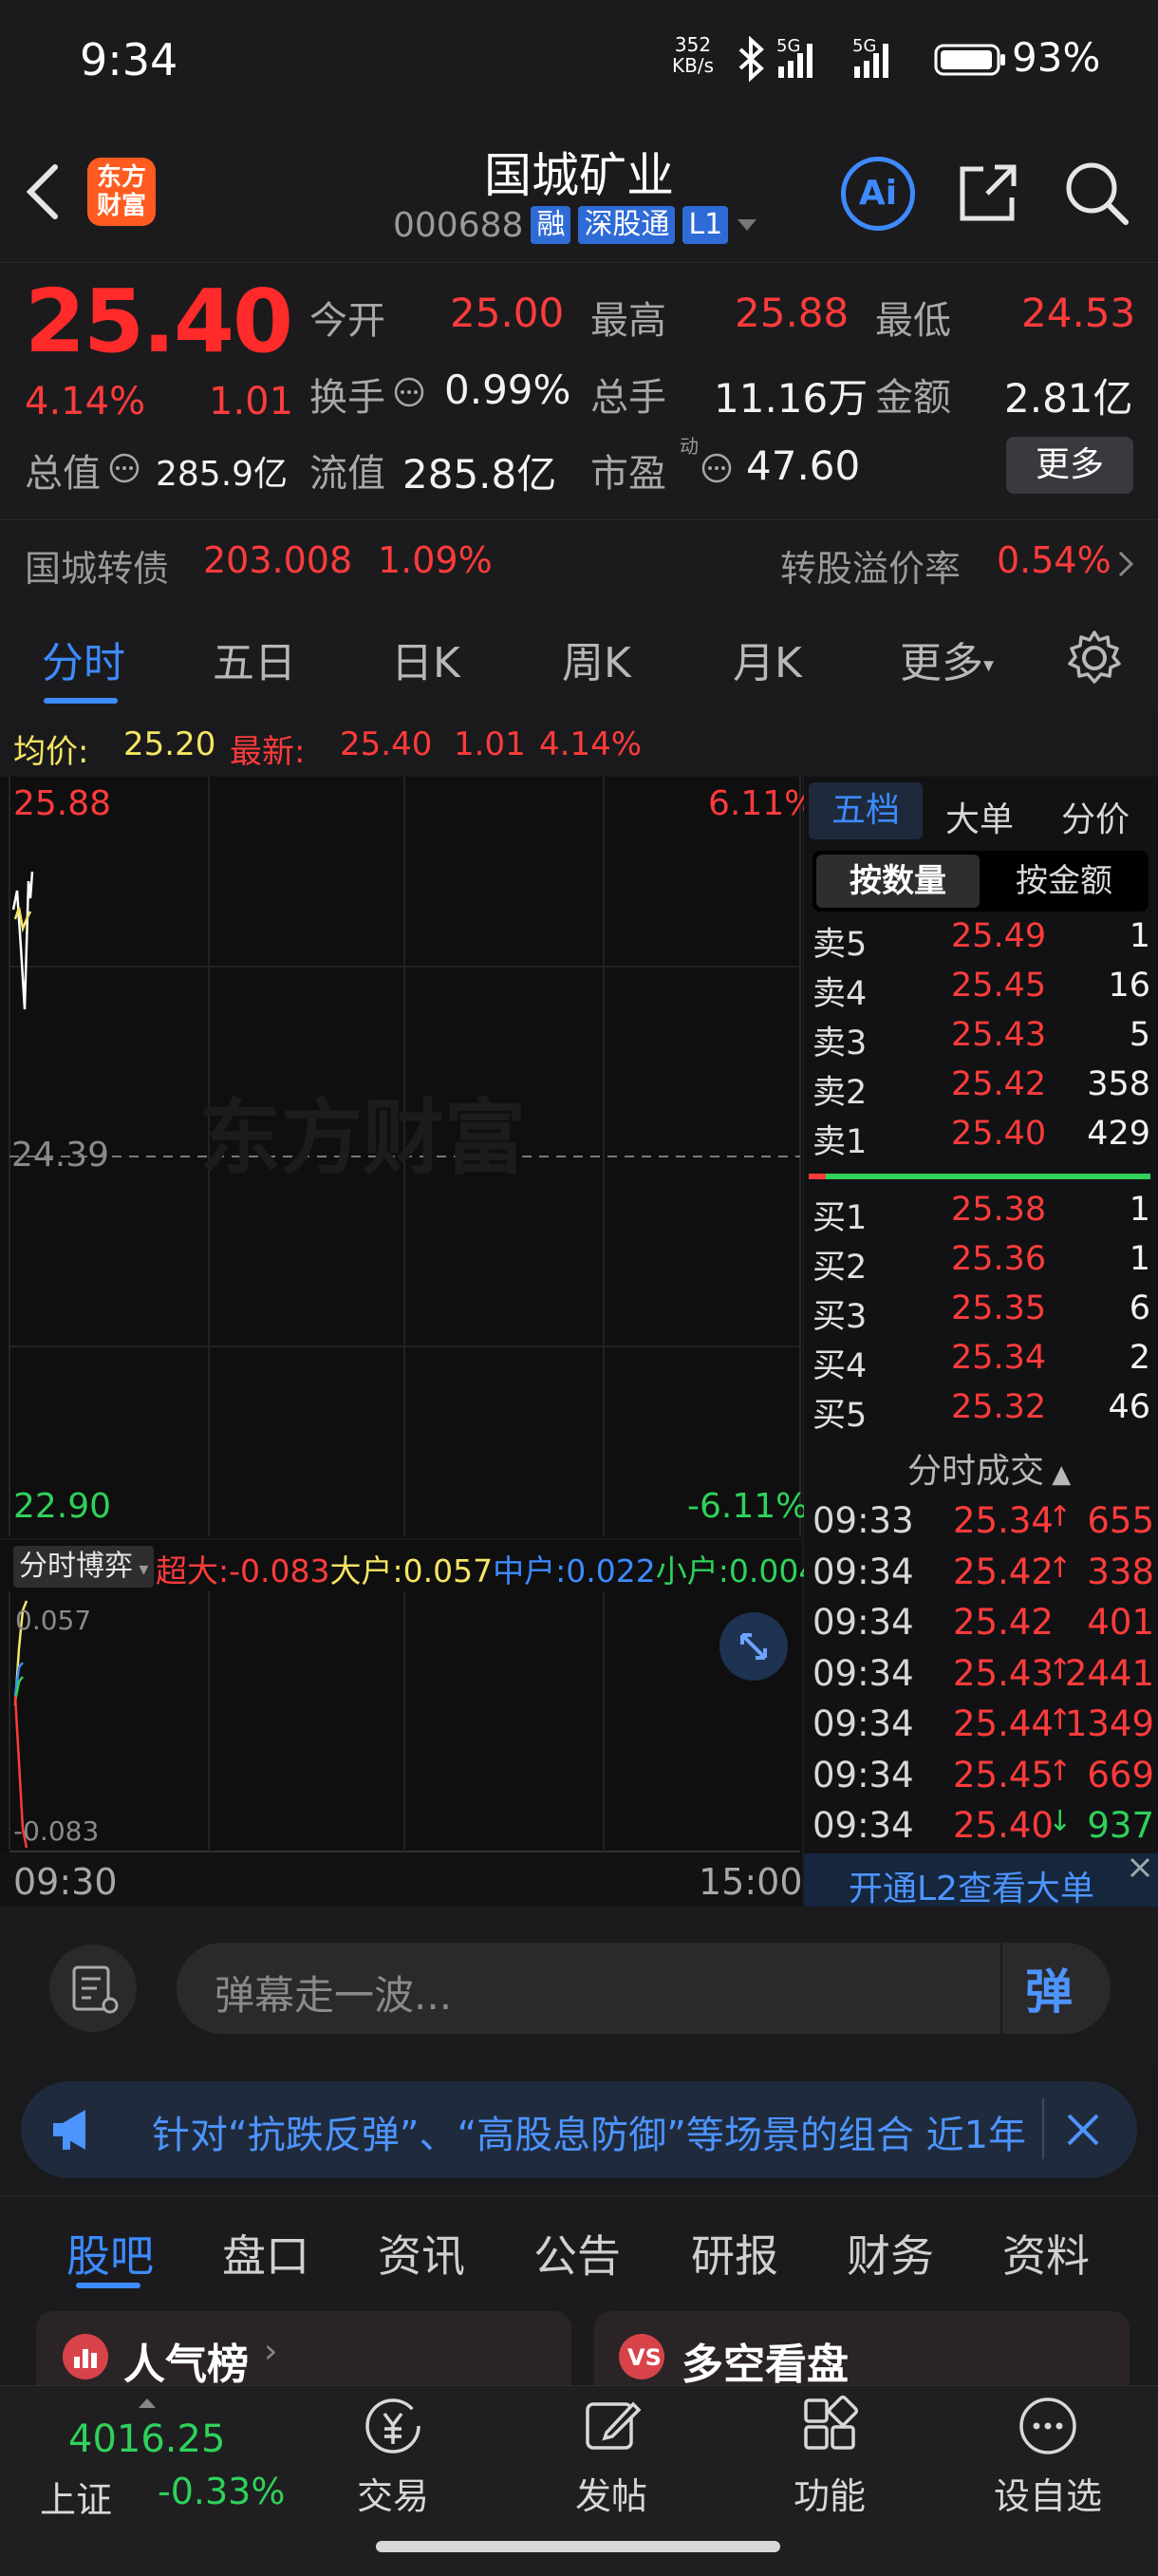 This screenshot has width=1158, height=2576. What do you see at coordinates (265, 2253) in the screenshot?
I see `tab-market-depth: 盘口` at bounding box center [265, 2253].